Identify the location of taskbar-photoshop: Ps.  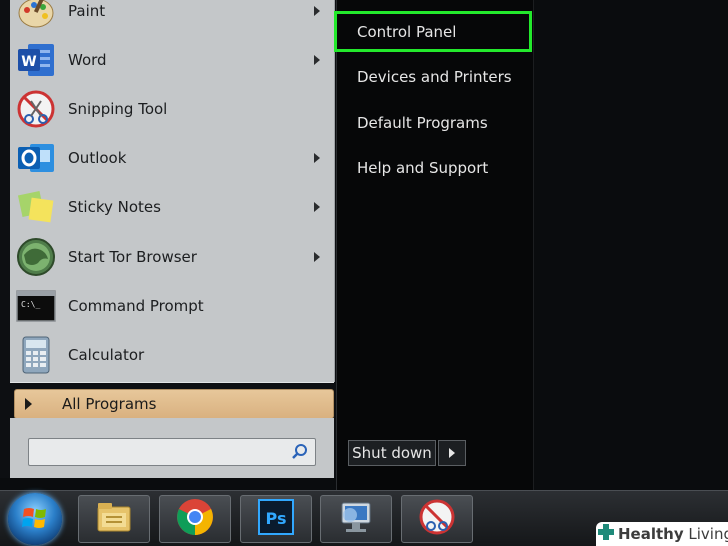
(276, 519).